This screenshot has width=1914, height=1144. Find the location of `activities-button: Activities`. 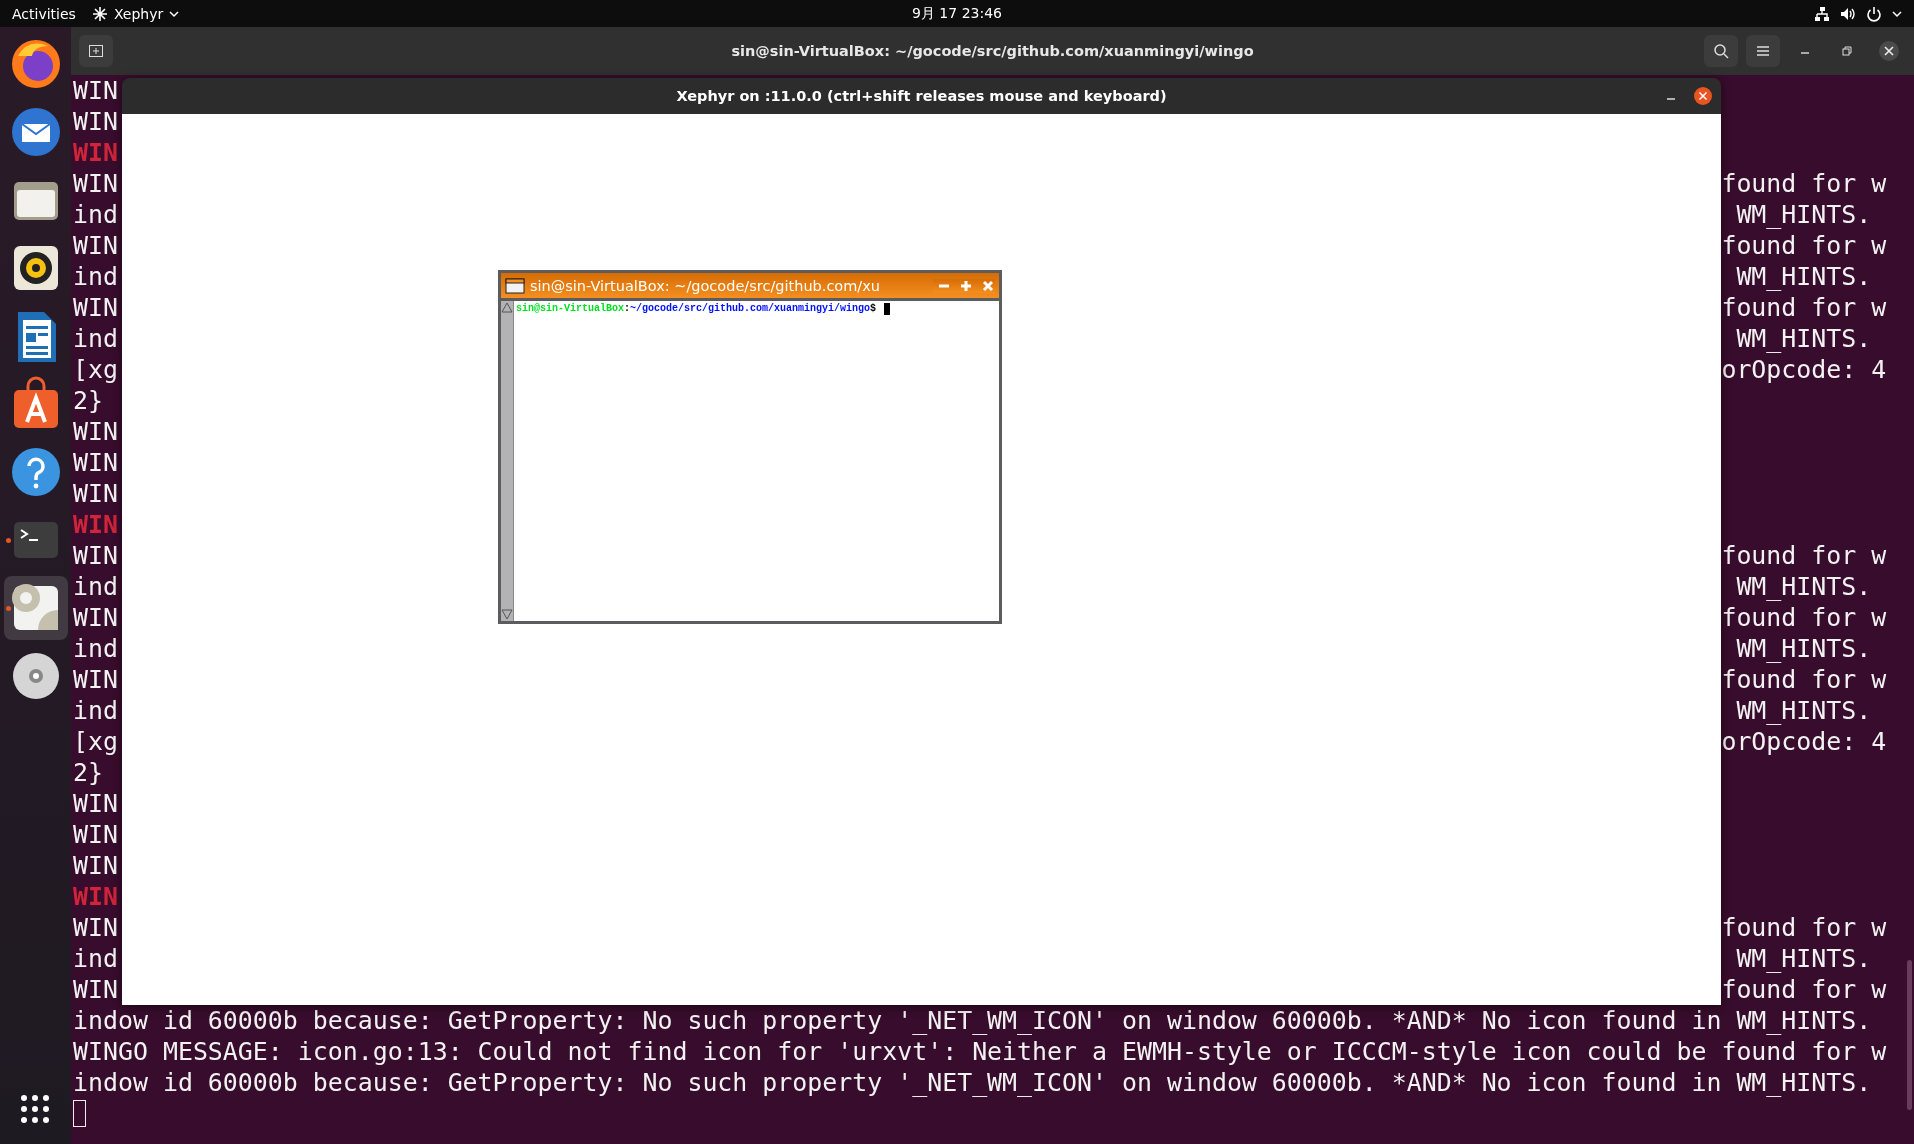

activities-button: Activities is located at coordinates (48, 13).